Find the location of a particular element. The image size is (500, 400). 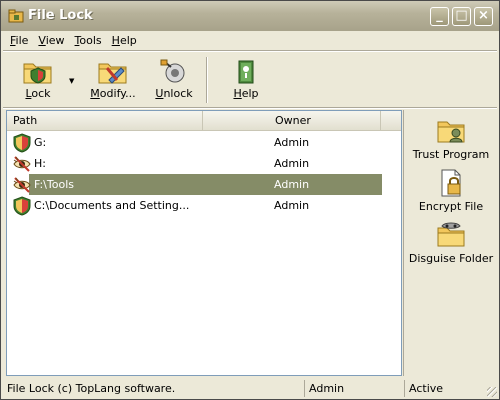

row-path: F:\Tools is located at coordinates (54, 184).